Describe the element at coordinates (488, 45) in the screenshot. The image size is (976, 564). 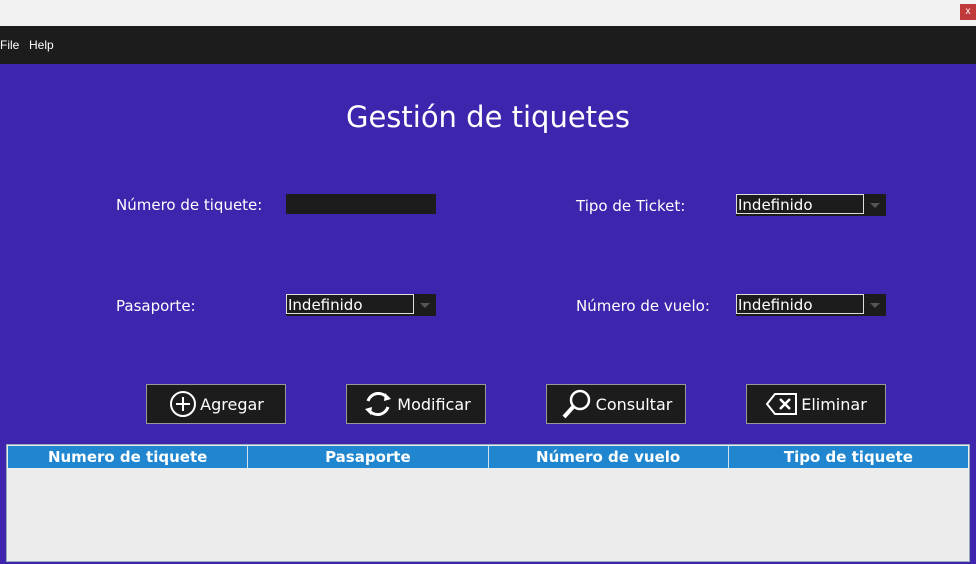
I see `menu-bar: File Help` at that location.